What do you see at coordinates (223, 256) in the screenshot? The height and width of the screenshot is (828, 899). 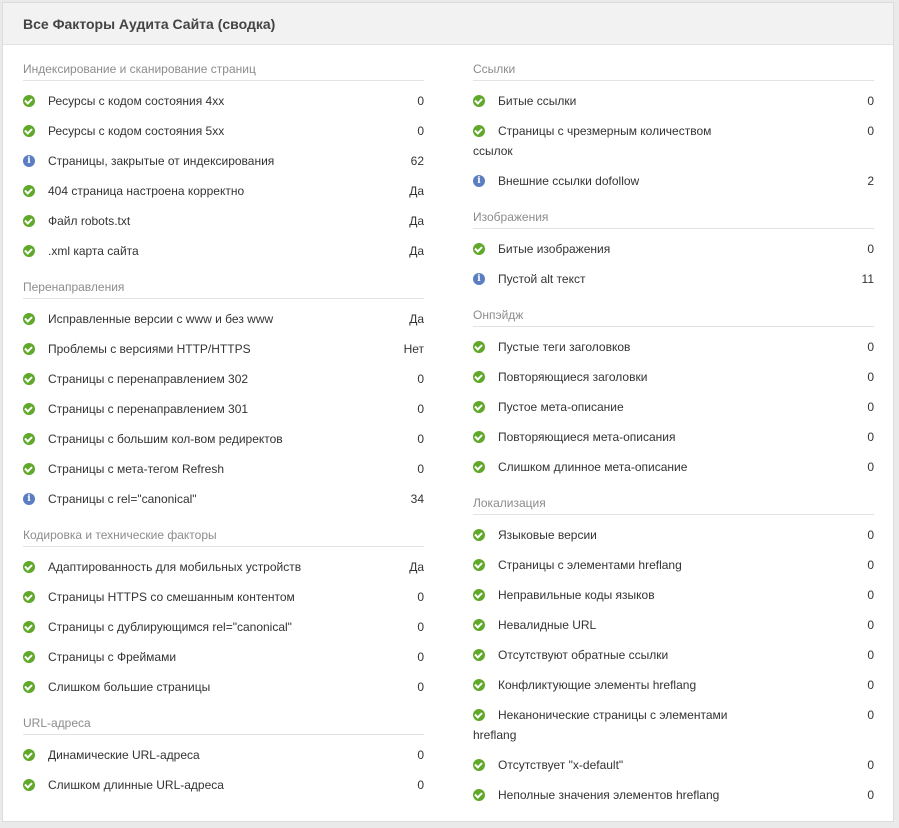 I see `audit-factor-row: .xml карта сайта Да` at bounding box center [223, 256].